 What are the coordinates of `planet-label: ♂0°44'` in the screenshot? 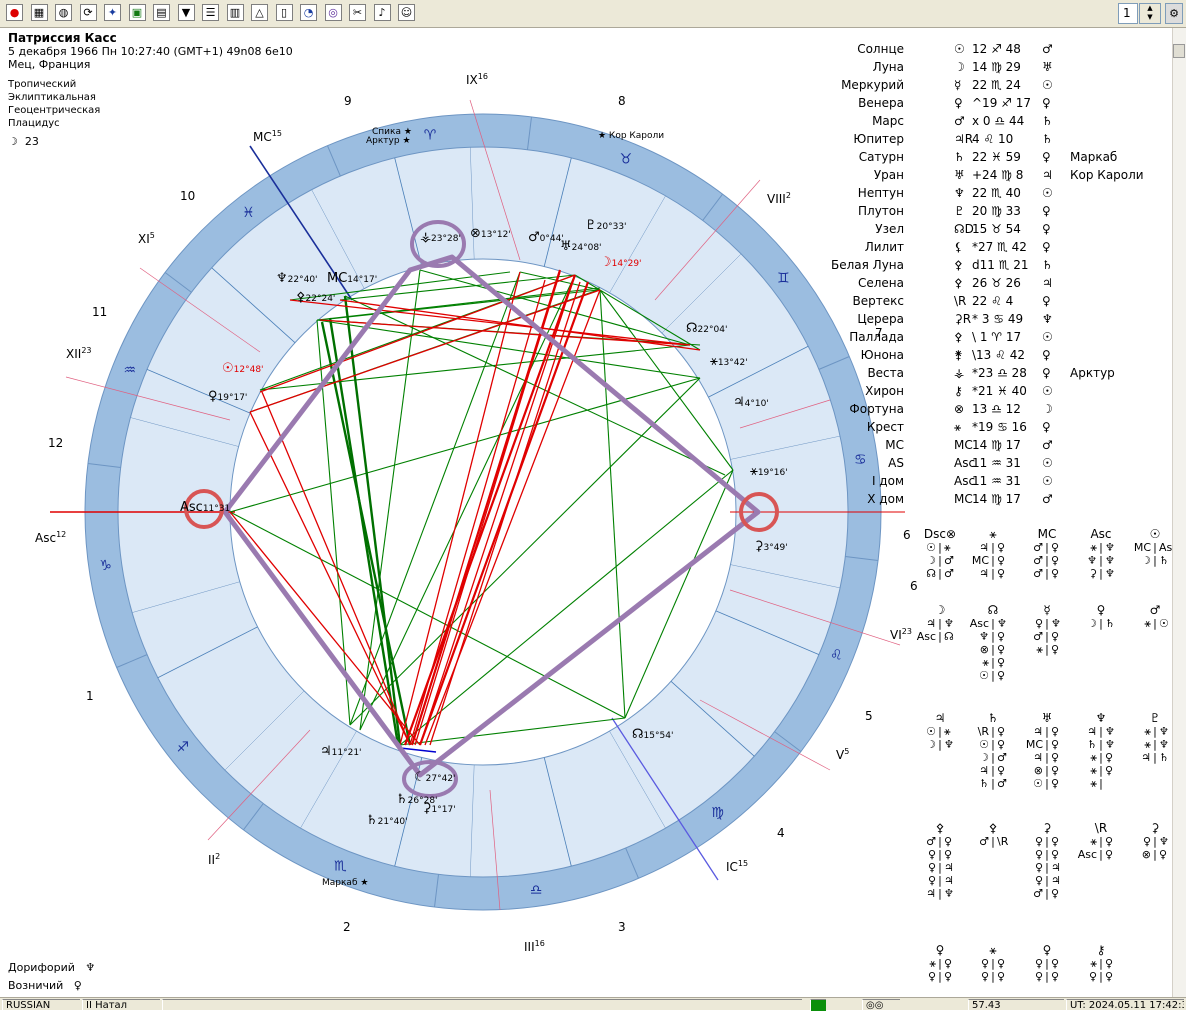 It's located at (546, 238).